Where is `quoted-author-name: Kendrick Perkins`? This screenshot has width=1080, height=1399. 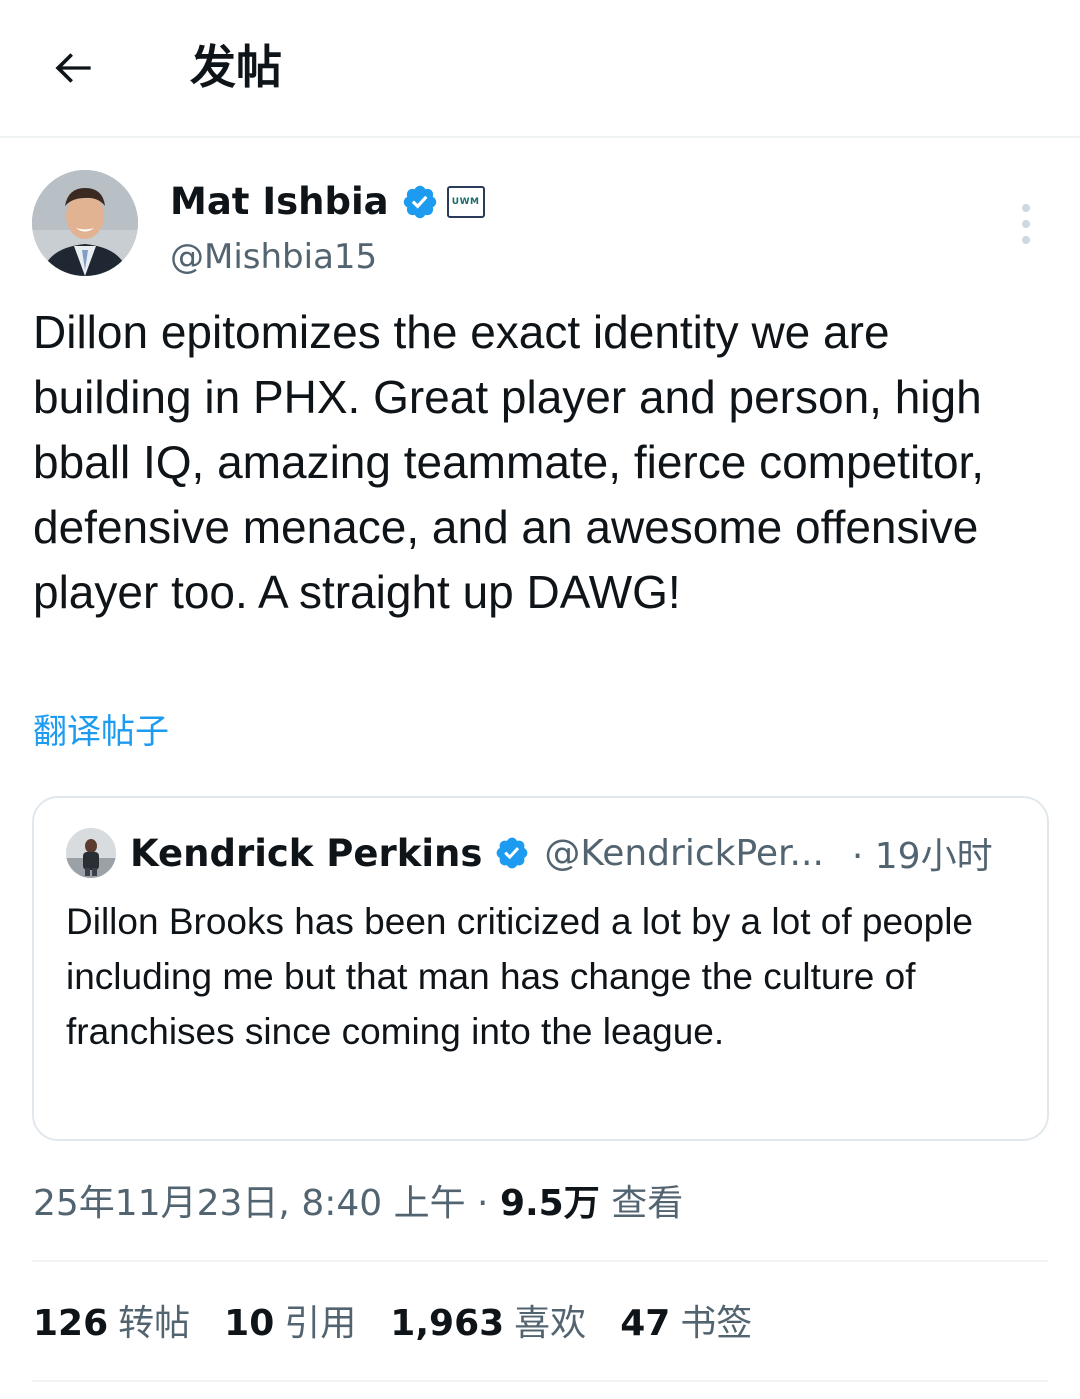 quoted-author-name: Kendrick Perkins is located at coordinates (306, 853).